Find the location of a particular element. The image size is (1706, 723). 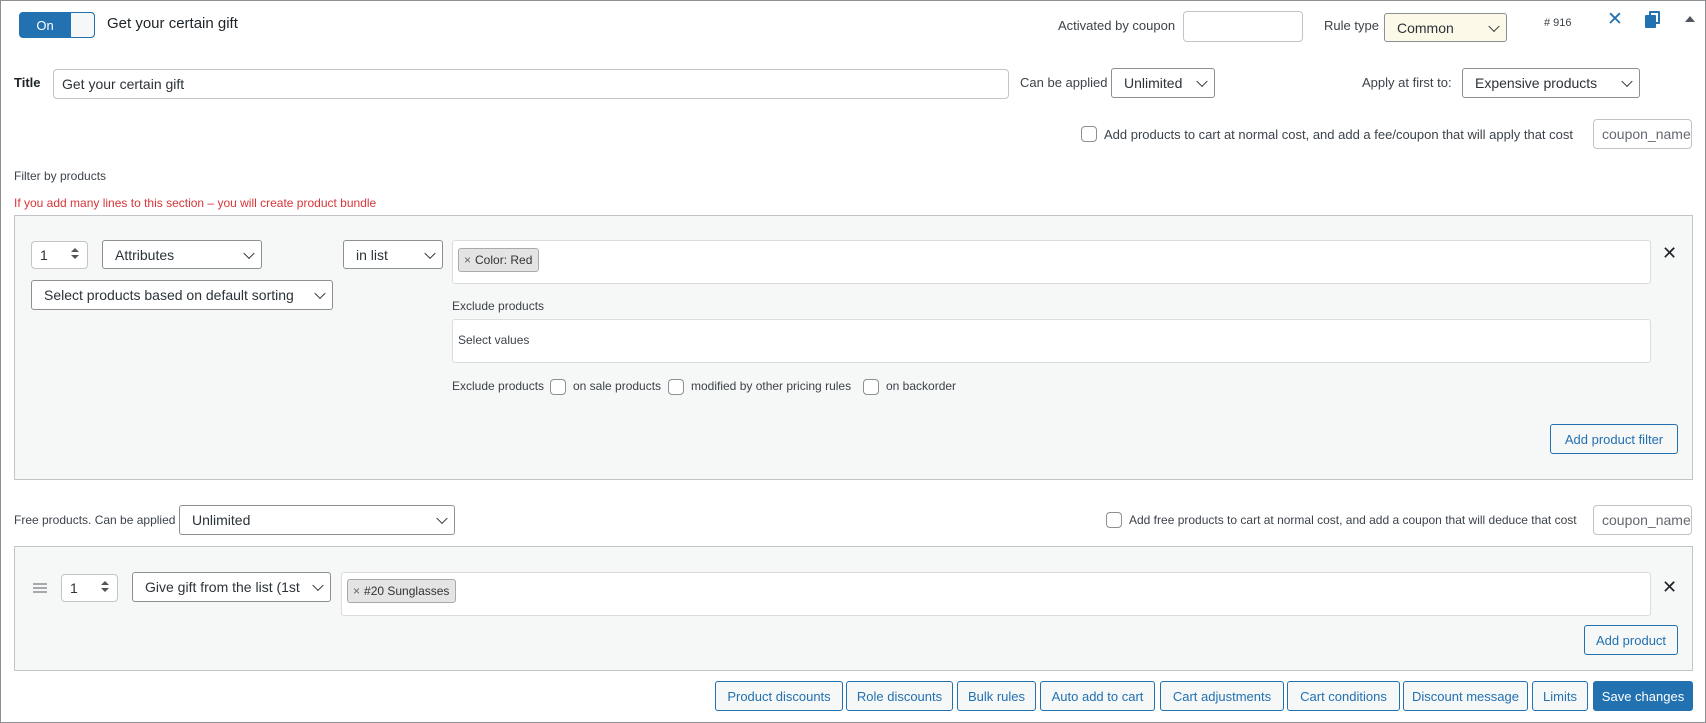

filter-tag: × Color: Red is located at coordinates (499, 260).